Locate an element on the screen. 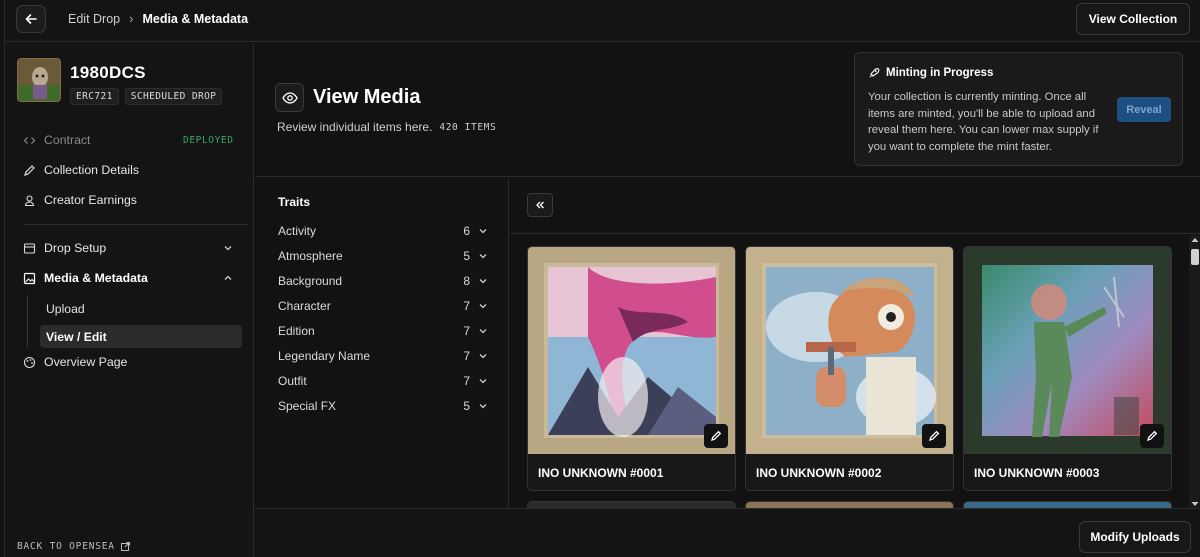 This screenshot has width=1200, height=557. trait-name: Character is located at coordinates (304, 306).